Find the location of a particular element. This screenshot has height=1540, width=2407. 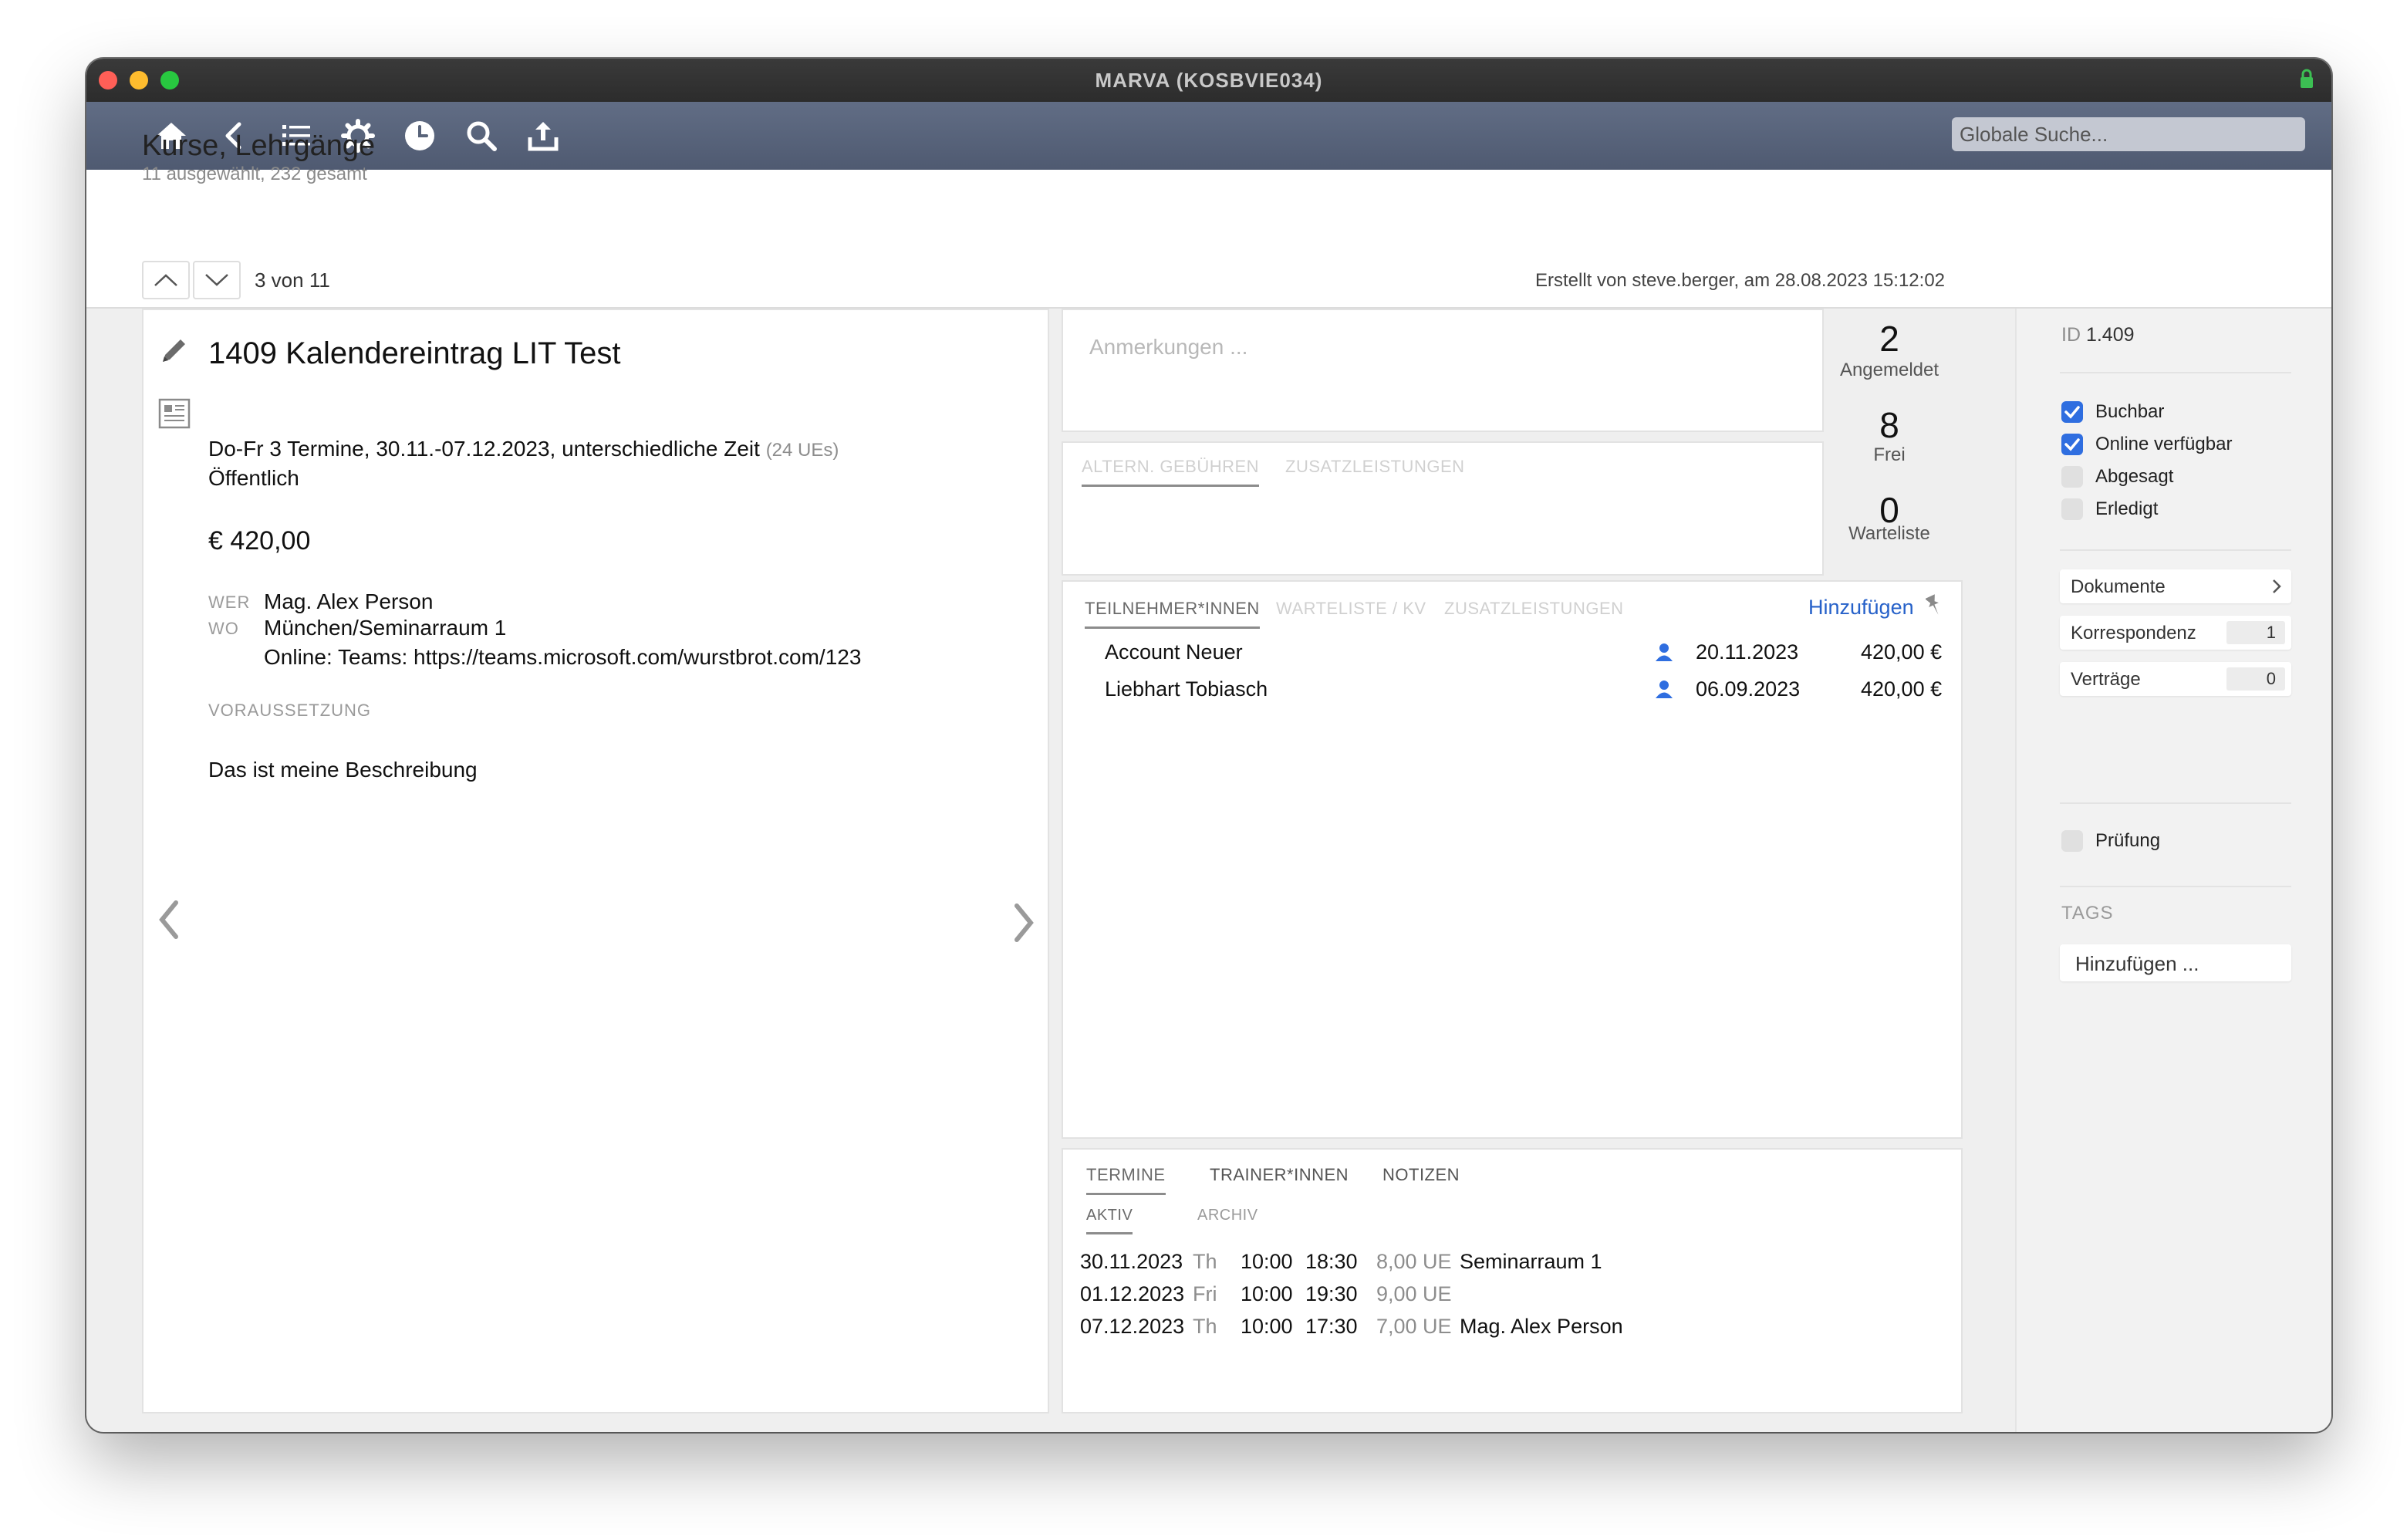

course-title: 1409 Kalendereintrag LIT Test is located at coordinates (414, 353).